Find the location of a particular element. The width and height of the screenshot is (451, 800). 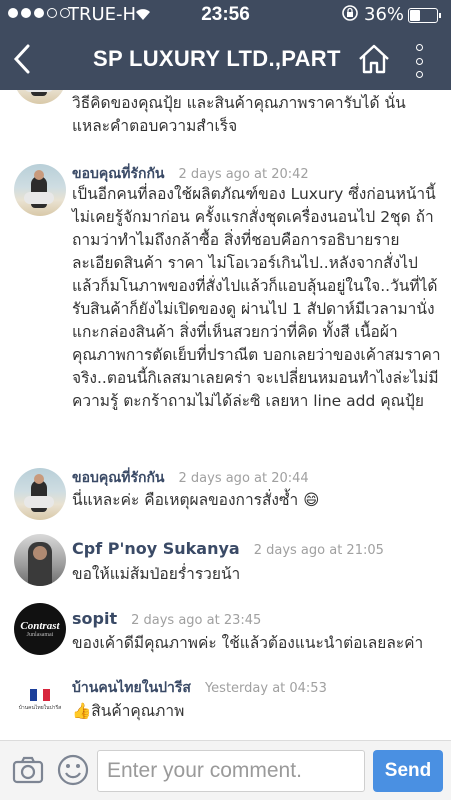

chevron-left-icon is located at coordinates (21, 59).